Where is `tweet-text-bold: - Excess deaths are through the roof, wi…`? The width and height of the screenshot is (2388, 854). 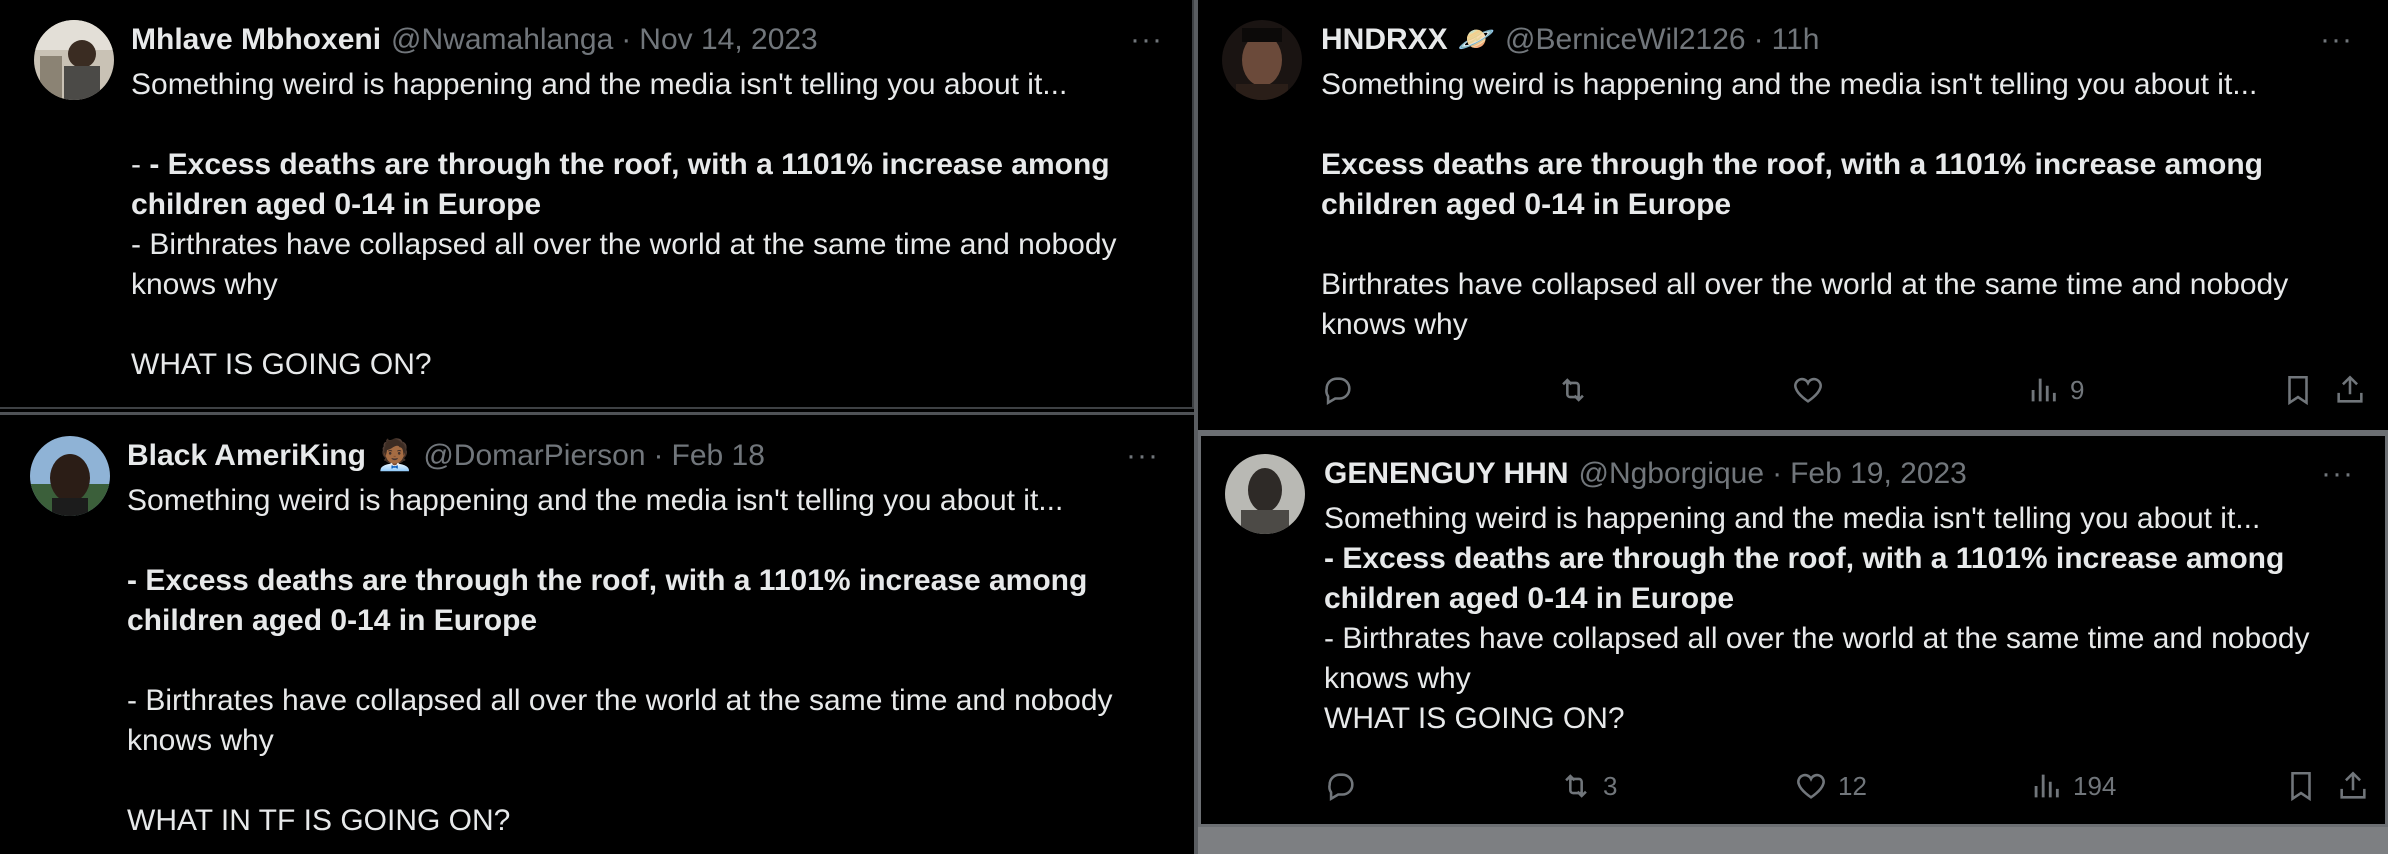 tweet-text-bold: - Excess deaths are through the roof, wi… is located at coordinates (629, 164).